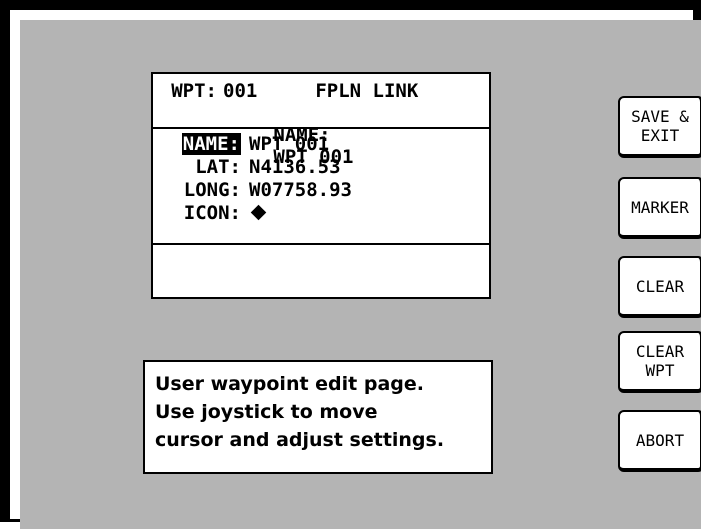 Image resolution: width=701 pixels, height=529 pixels. Describe the element at coordinates (660, 116) in the screenshot. I see `softkey-label-line1: SAVE &` at that location.